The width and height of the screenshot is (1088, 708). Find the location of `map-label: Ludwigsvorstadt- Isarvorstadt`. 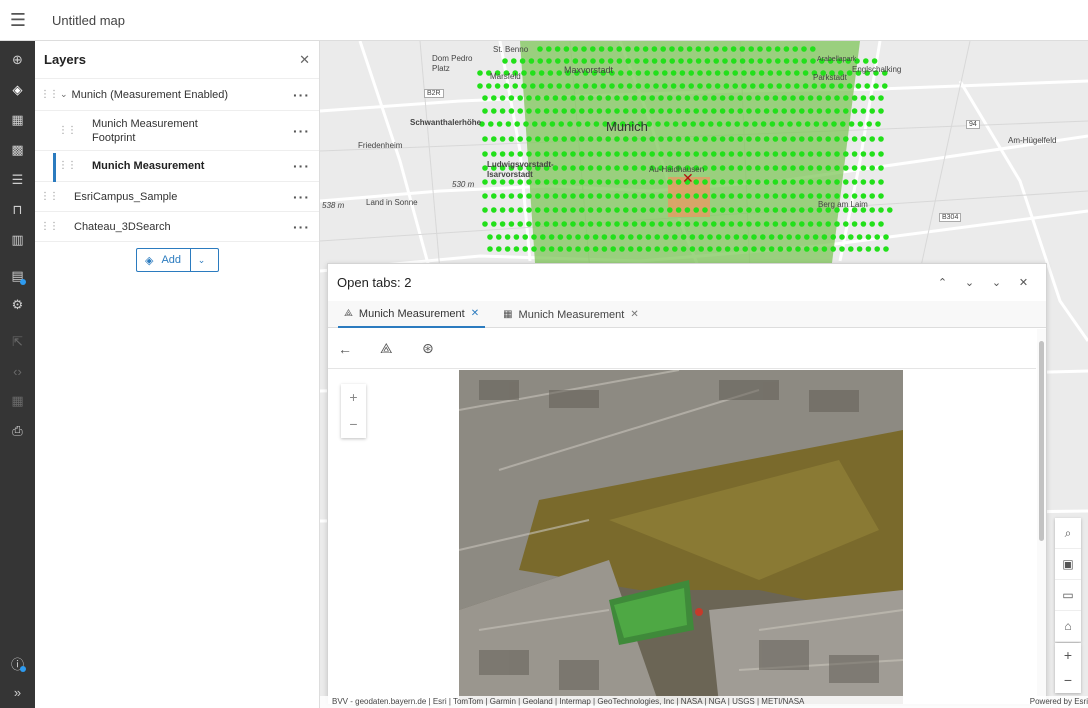

map-label: Ludwigsvorstadt- Isarvorstadt is located at coordinates (520, 169).